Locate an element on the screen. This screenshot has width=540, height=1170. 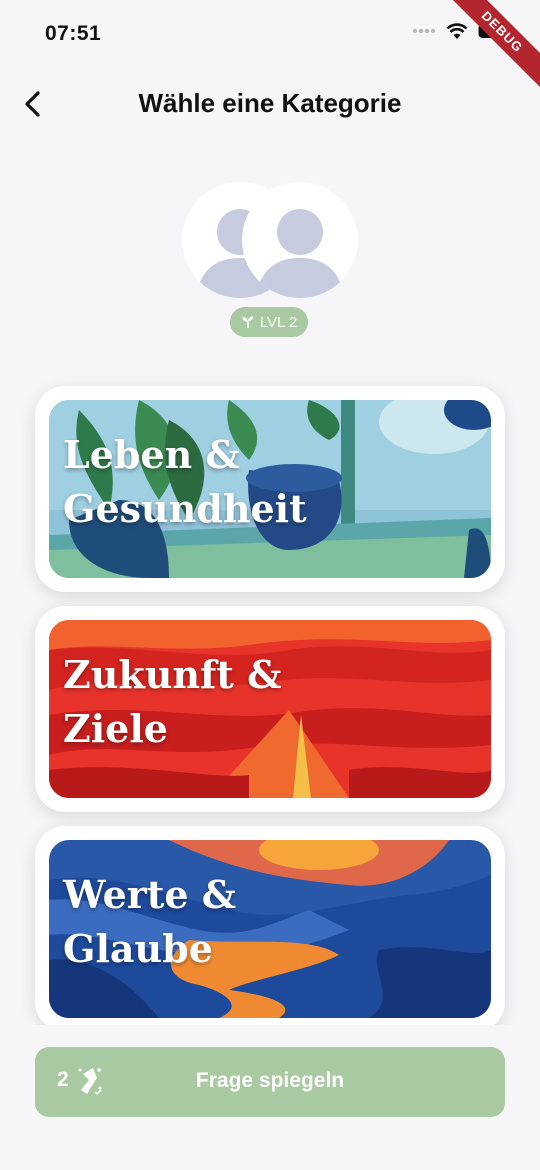
sprout-icon is located at coordinates (248, 322).